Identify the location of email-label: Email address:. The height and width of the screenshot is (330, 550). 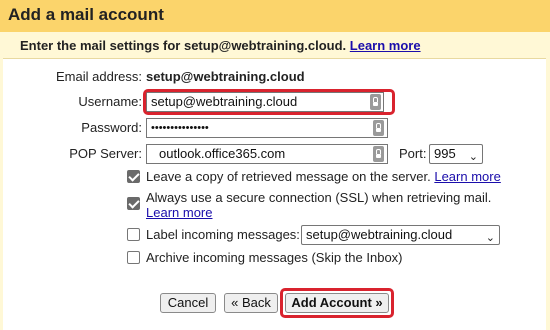
(99, 76).